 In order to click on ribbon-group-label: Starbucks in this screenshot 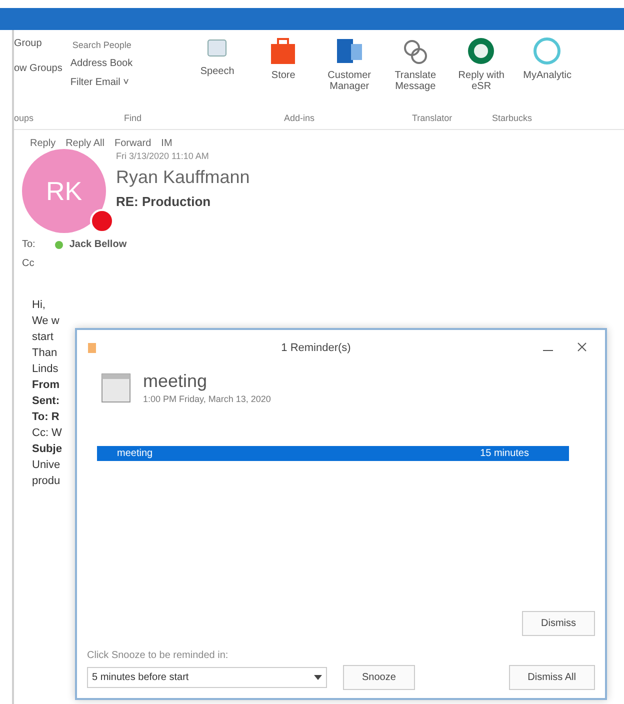, I will do `click(512, 118)`.